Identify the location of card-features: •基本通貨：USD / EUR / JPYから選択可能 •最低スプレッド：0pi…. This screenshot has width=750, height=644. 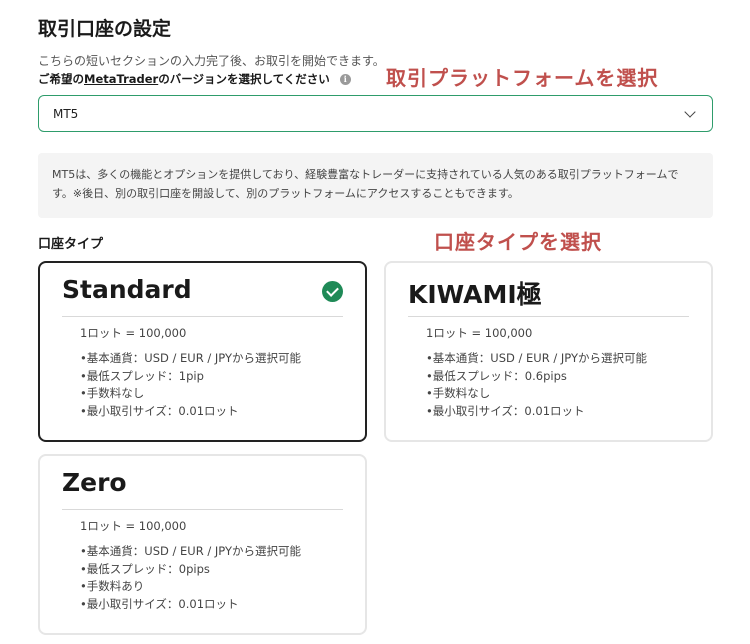
(190, 578).